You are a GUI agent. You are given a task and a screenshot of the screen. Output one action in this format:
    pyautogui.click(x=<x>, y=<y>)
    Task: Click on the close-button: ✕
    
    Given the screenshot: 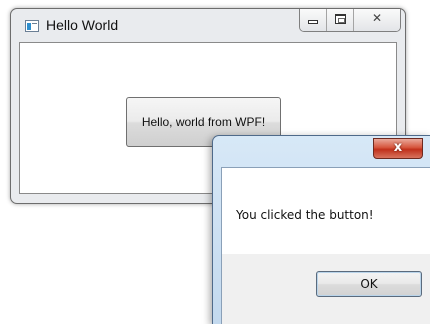 What is the action you would take?
    pyautogui.click(x=377, y=20)
    